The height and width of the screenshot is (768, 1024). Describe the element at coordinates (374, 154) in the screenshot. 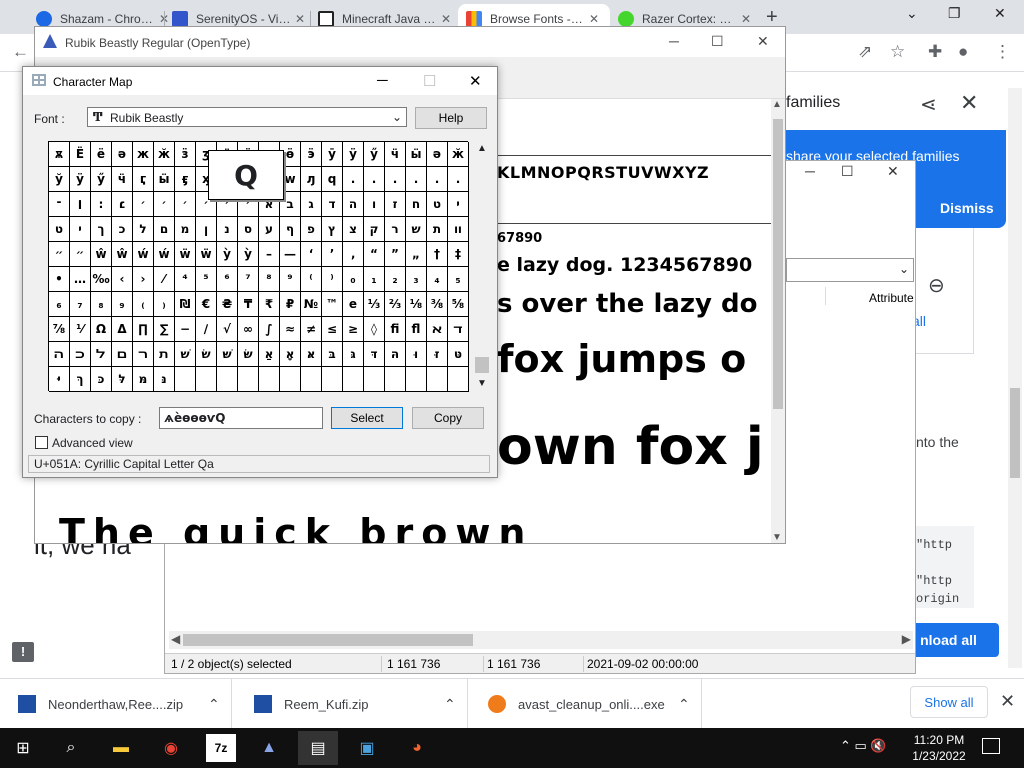

I see `character-cell: ӳ` at that location.